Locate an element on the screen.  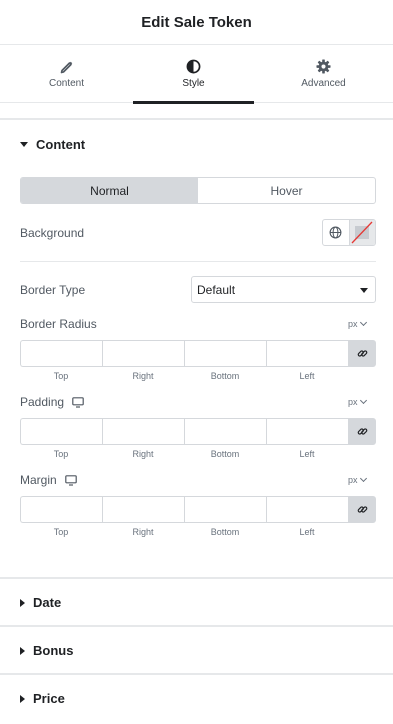
gear-icon is located at coordinates (323, 66).